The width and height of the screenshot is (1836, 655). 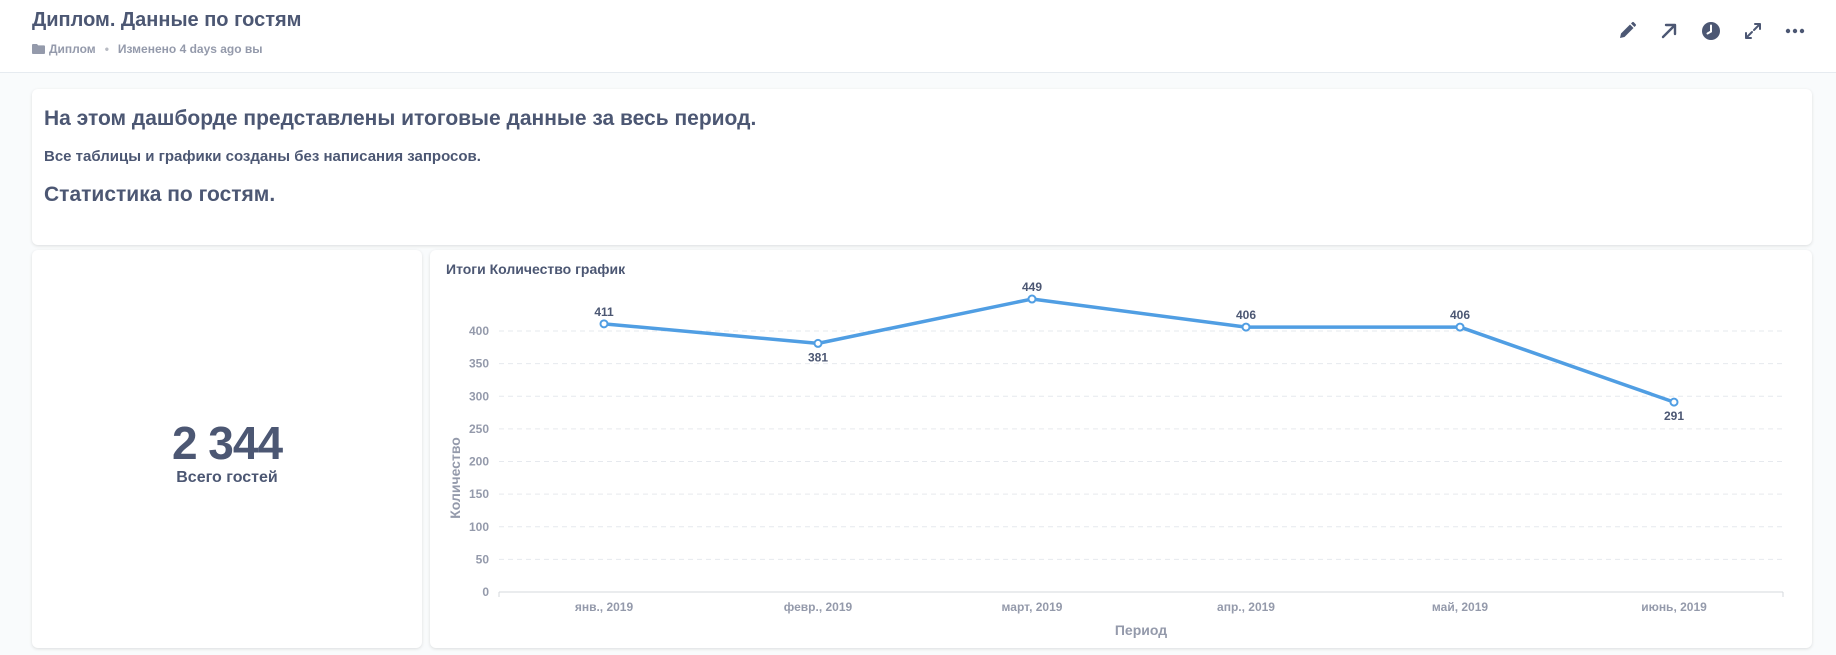 I want to click on data-label: 381, so click(x=818, y=357).